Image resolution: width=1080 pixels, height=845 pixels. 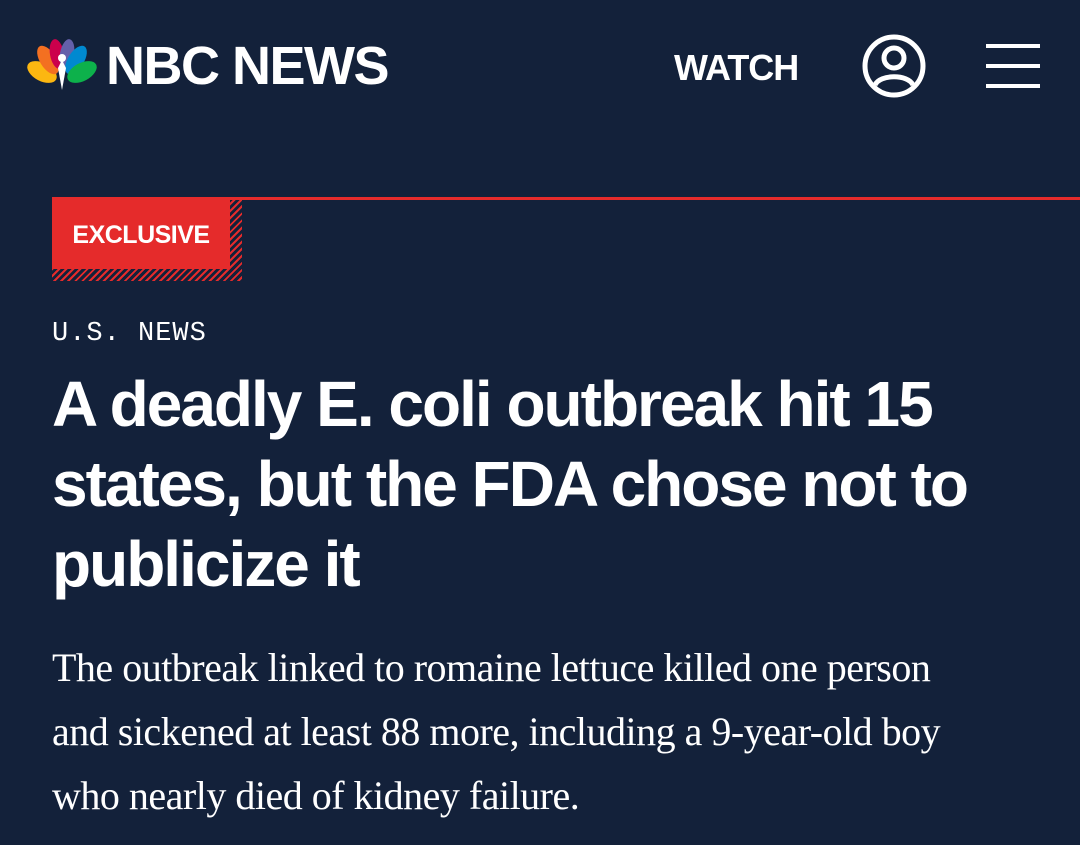 I want to click on nbc-peacock-icon, so click(x=62, y=64).